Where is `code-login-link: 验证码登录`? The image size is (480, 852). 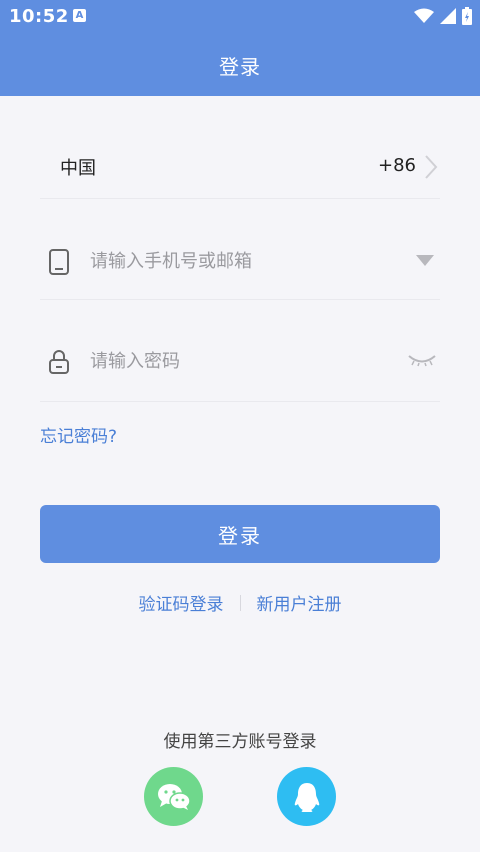 code-login-link: 验证码登录 is located at coordinates (181, 602).